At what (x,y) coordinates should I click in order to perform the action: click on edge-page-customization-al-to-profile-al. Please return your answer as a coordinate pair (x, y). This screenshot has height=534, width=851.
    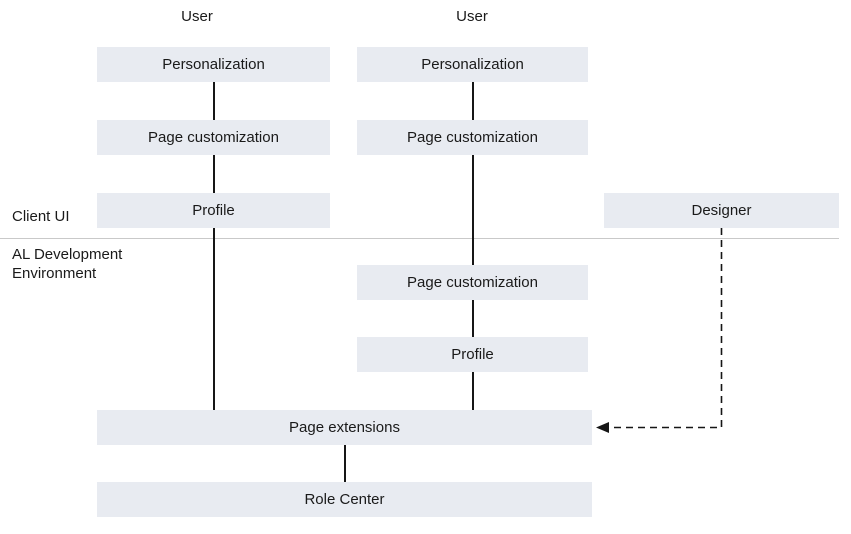
    Looking at the image, I should click on (473, 318).